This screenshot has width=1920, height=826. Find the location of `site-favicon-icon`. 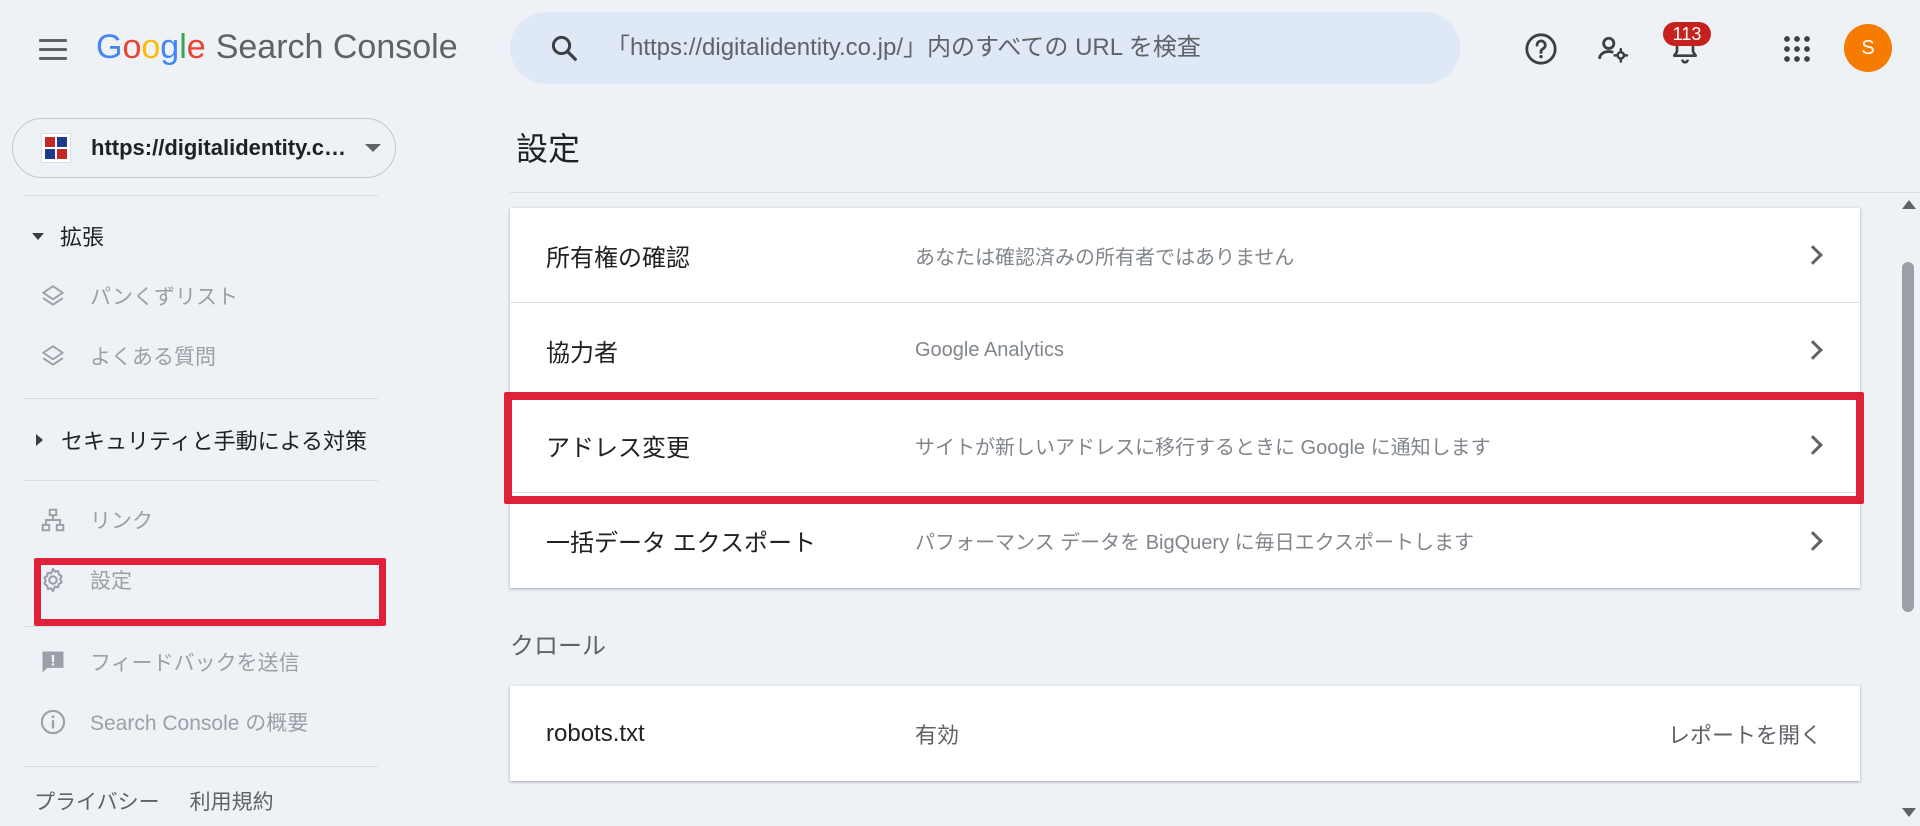

site-favicon-icon is located at coordinates (56, 148).